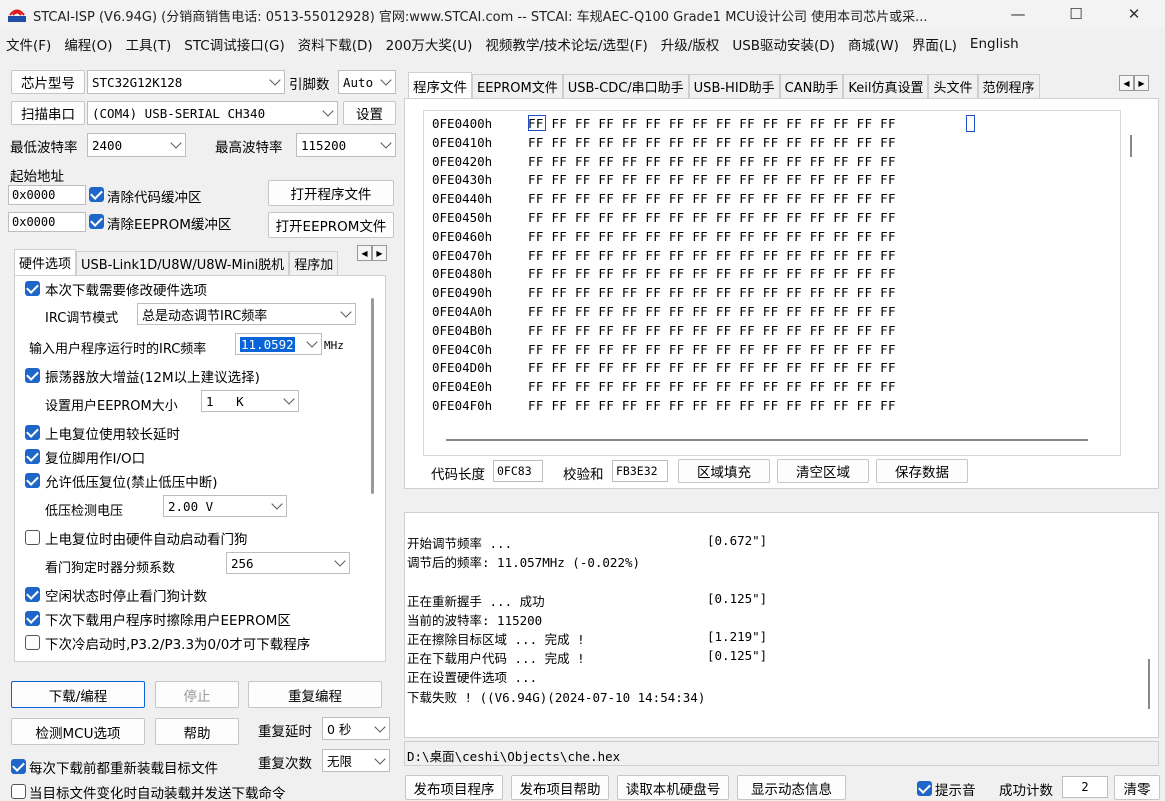 This screenshot has width=1165, height=801. What do you see at coordinates (886, 86) in the screenshot?
I see `tab-keil-debug: Keil仿真设置` at bounding box center [886, 86].